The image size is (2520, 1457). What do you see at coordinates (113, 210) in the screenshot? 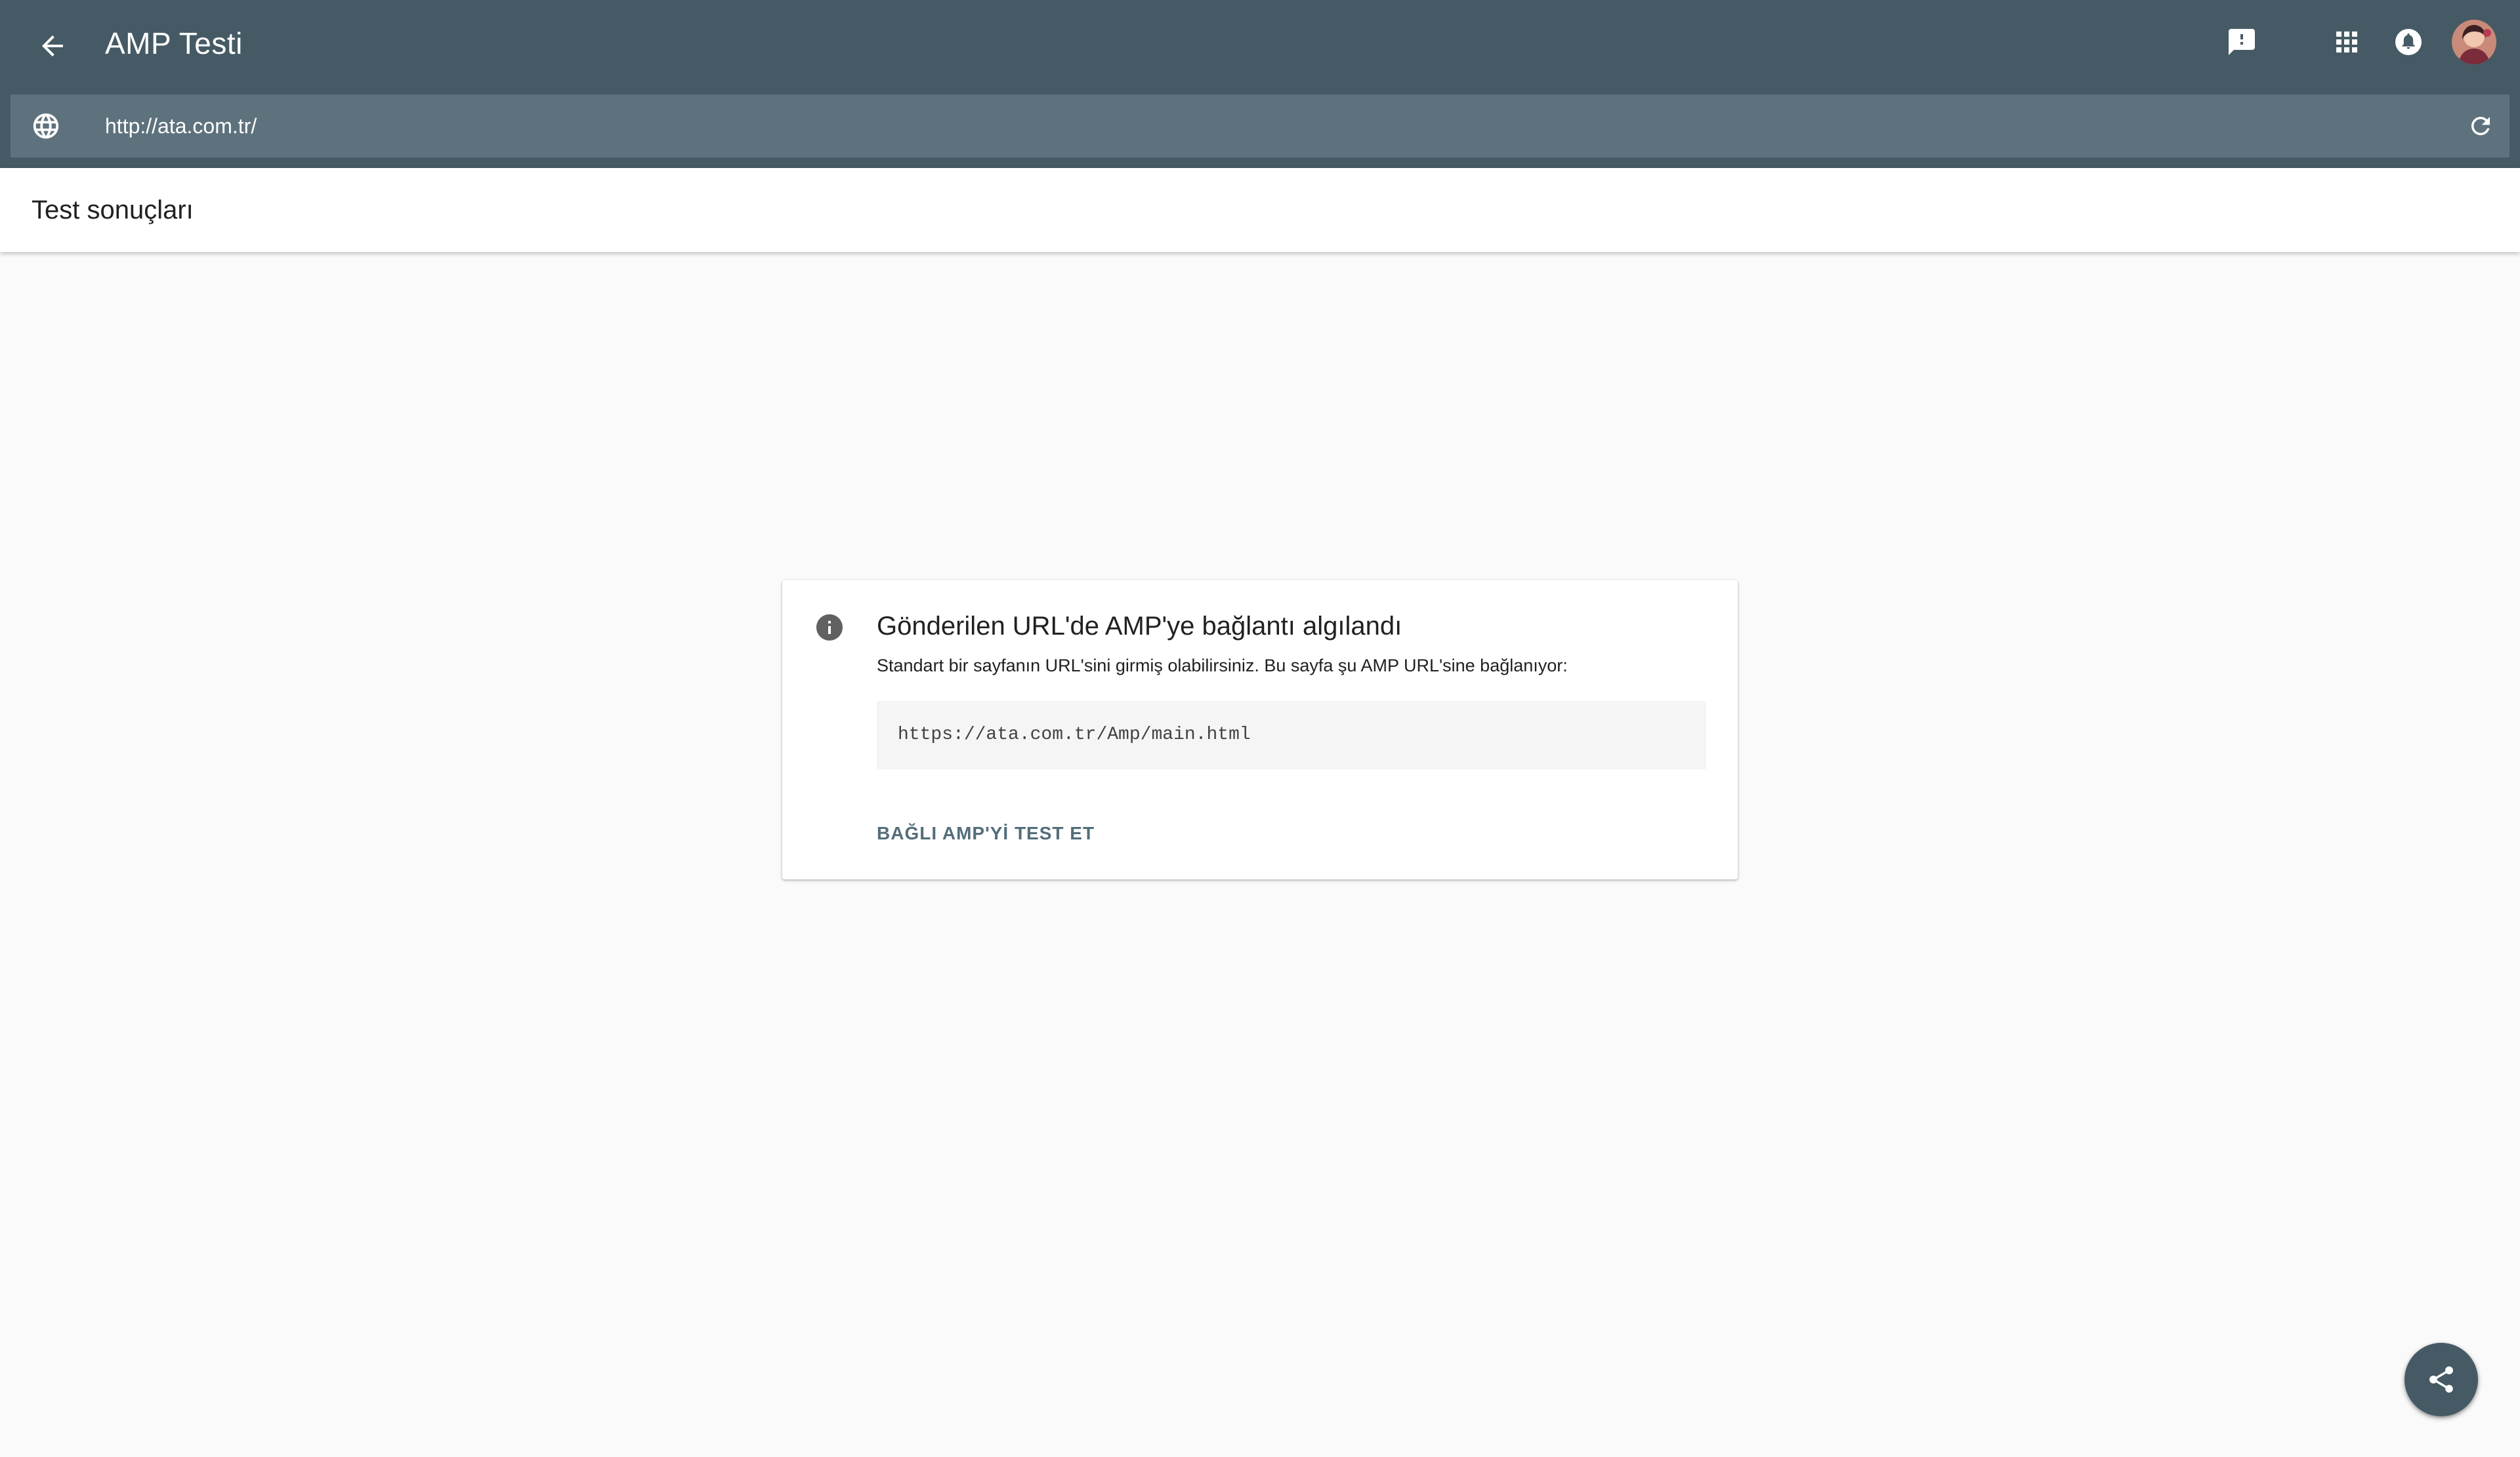
I see `results-title: Test sonuçları` at bounding box center [113, 210].